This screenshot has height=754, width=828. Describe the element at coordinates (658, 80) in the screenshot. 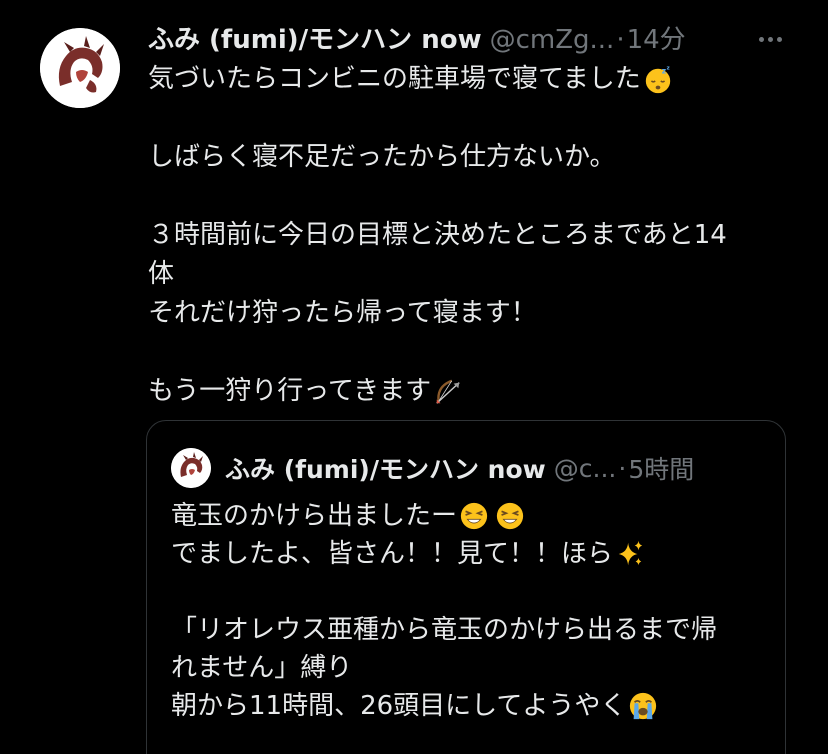

I see `sleeping-face-emoji: z z` at that location.